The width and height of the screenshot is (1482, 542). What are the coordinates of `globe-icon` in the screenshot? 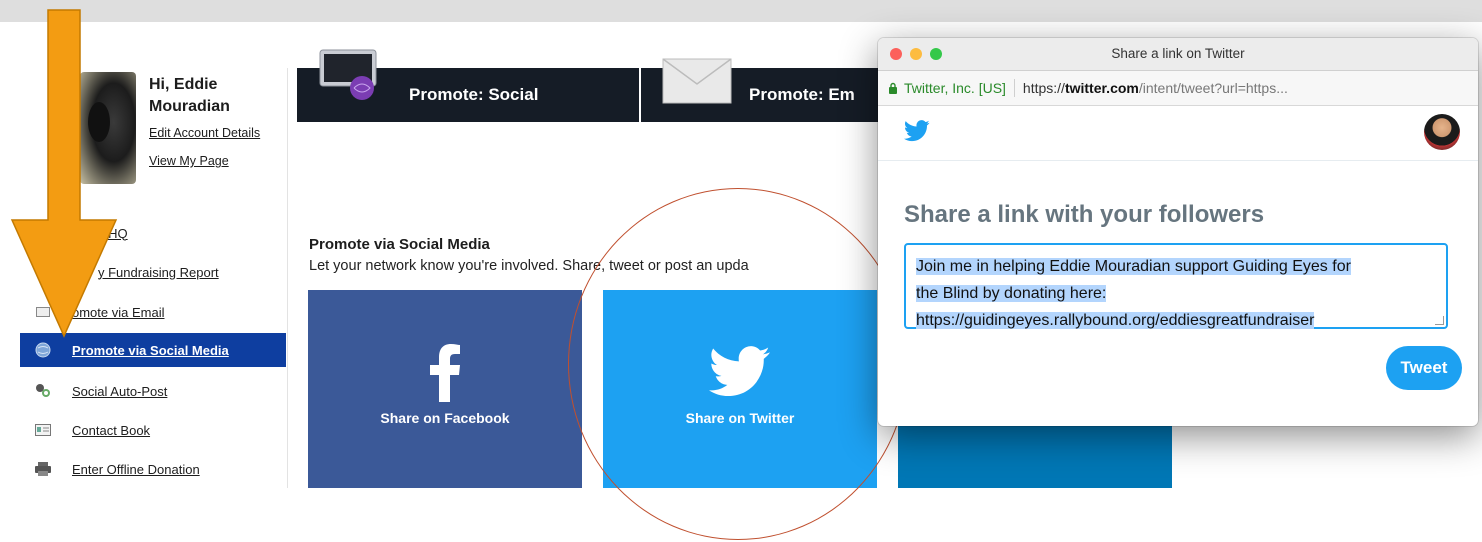 It's located at (43, 350).